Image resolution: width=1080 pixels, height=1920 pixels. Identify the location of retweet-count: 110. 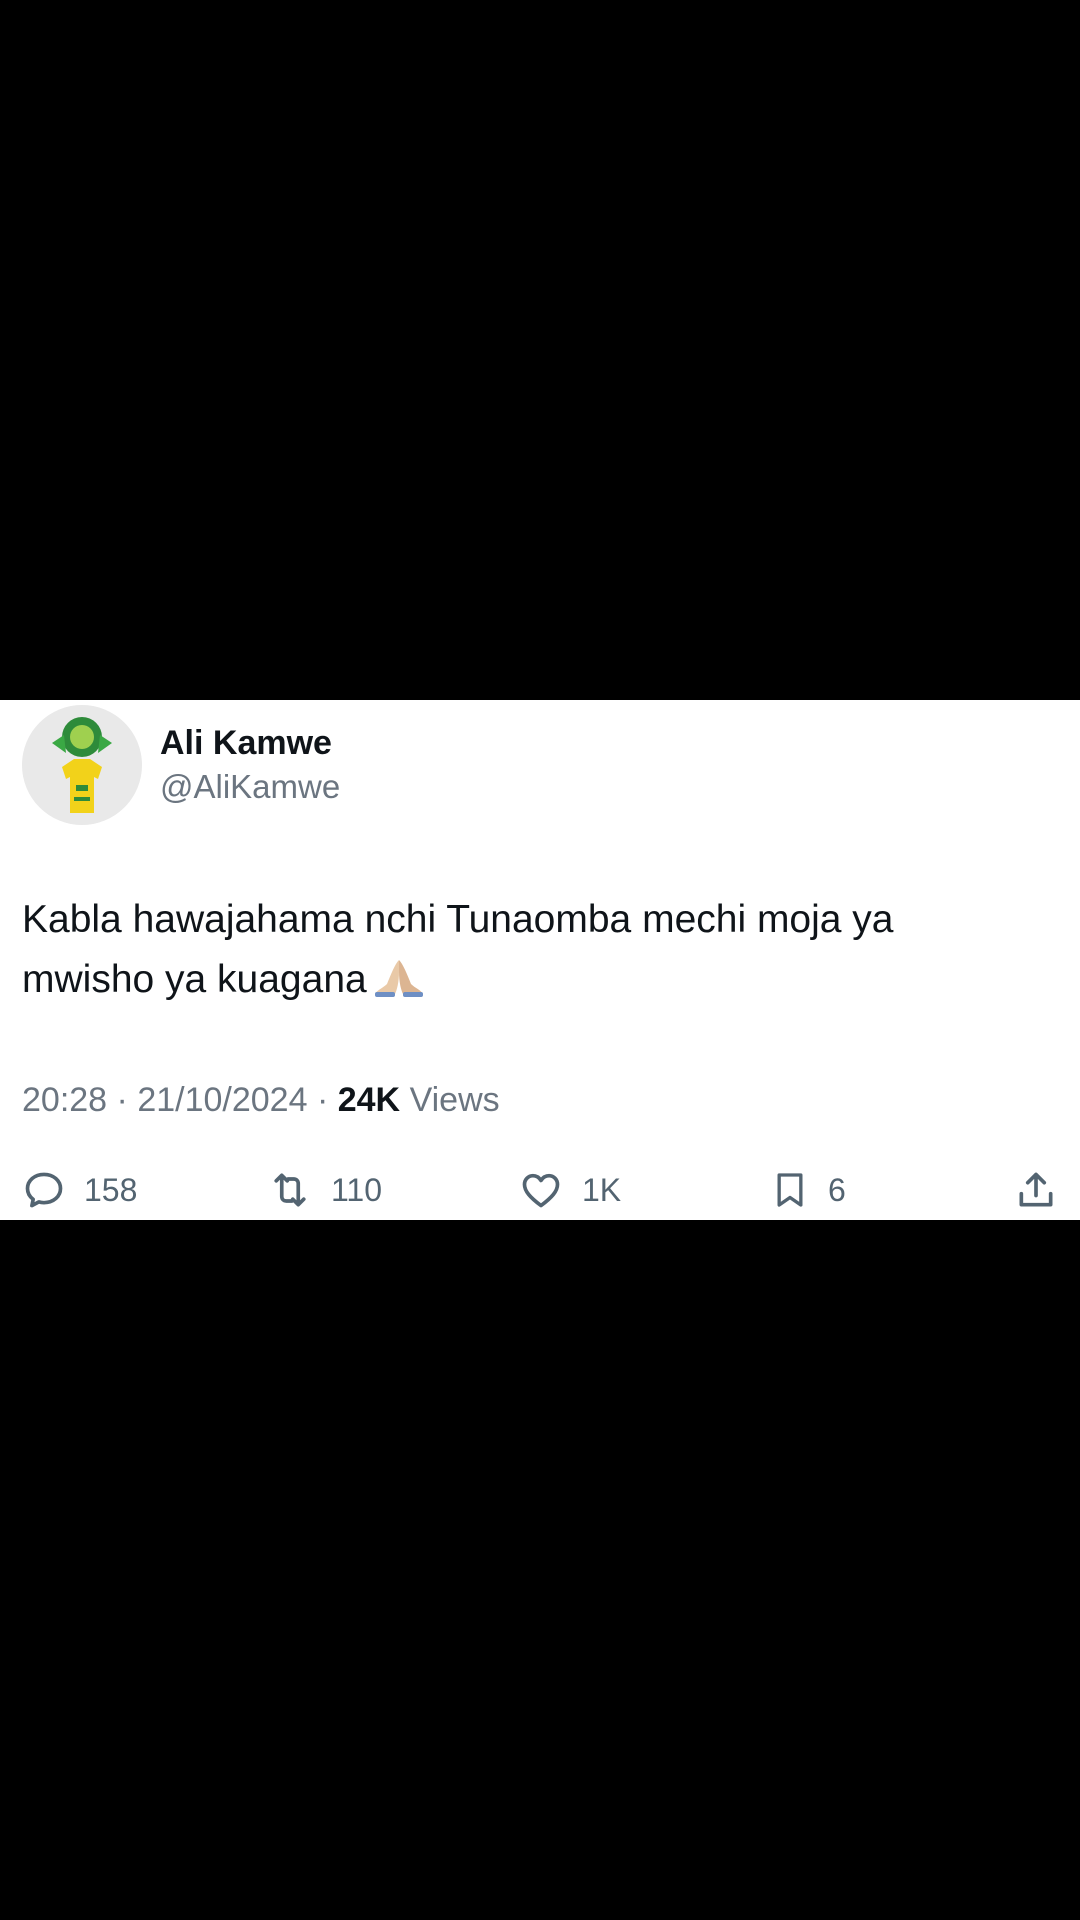
(357, 1189).